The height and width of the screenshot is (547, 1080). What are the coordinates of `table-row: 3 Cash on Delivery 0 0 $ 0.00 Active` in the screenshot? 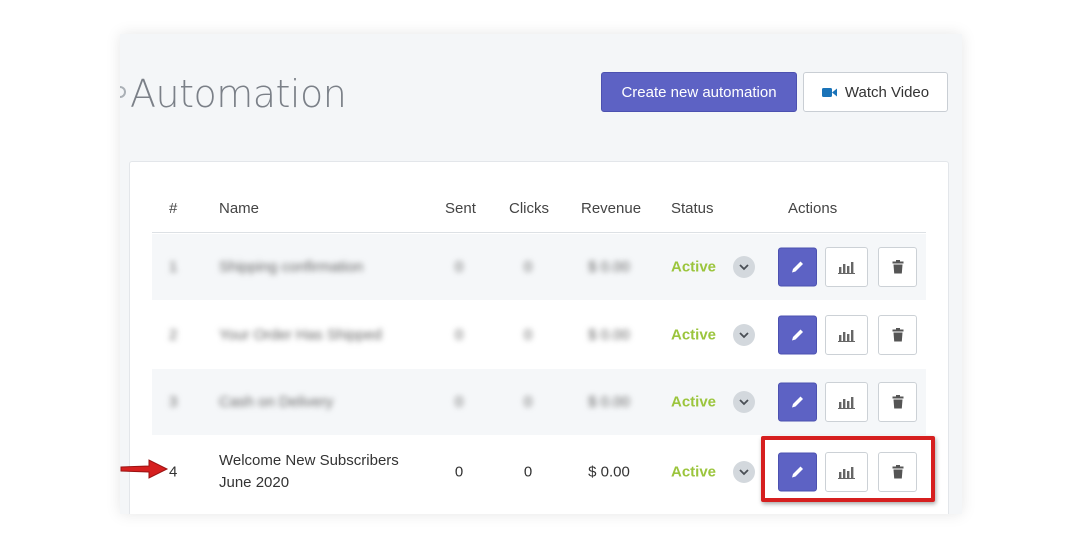 It's located at (539, 402).